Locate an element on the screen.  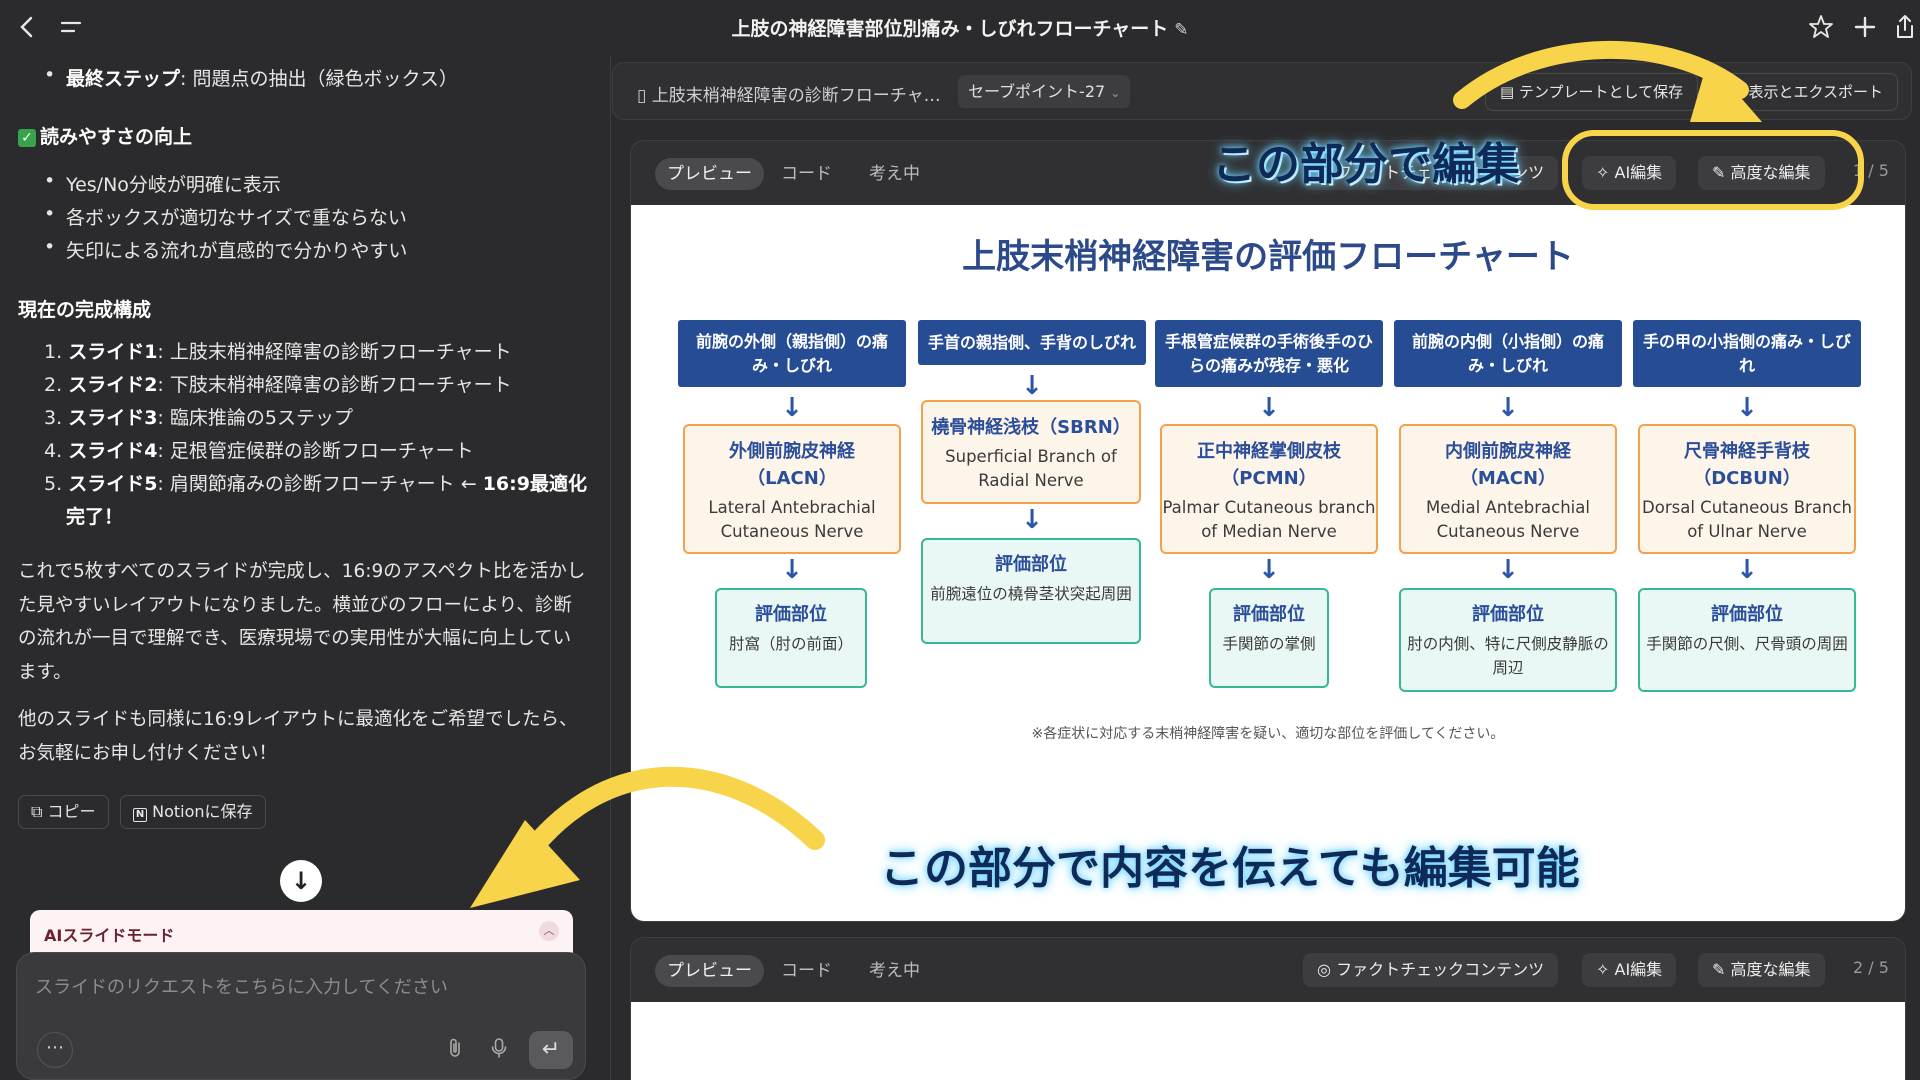
evaluation-body: 肘窩（肘の前面） is located at coordinates (790, 644).